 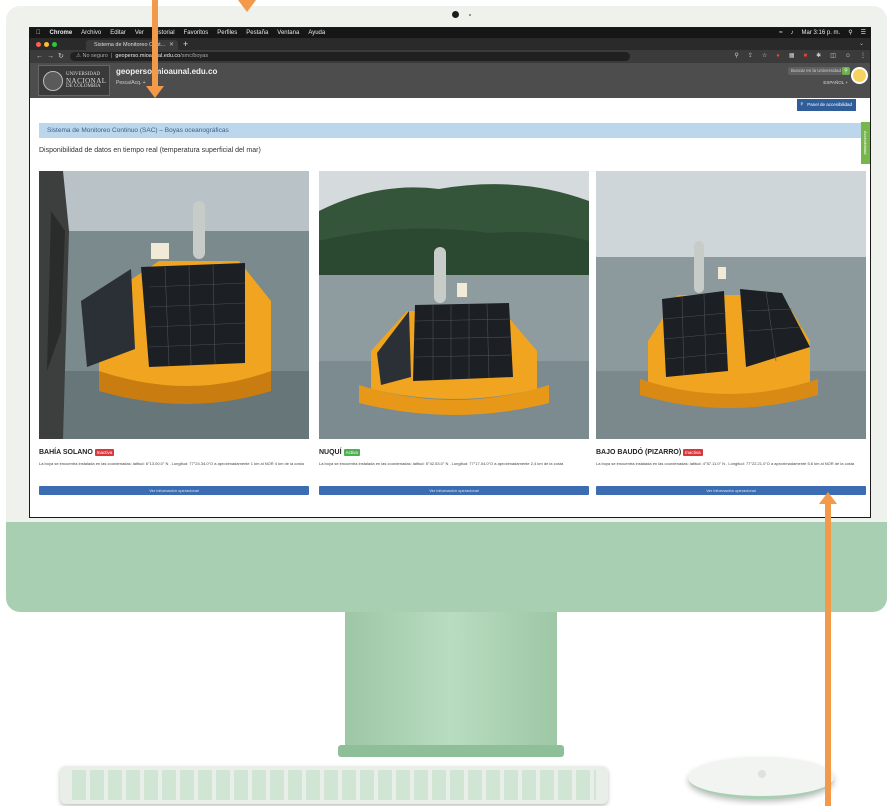 What do you see at coordinates (148, 56) in the screenshot?
I see `url-host: geoperso.mioaunal.edu.co` at bounding box center [148, 56].